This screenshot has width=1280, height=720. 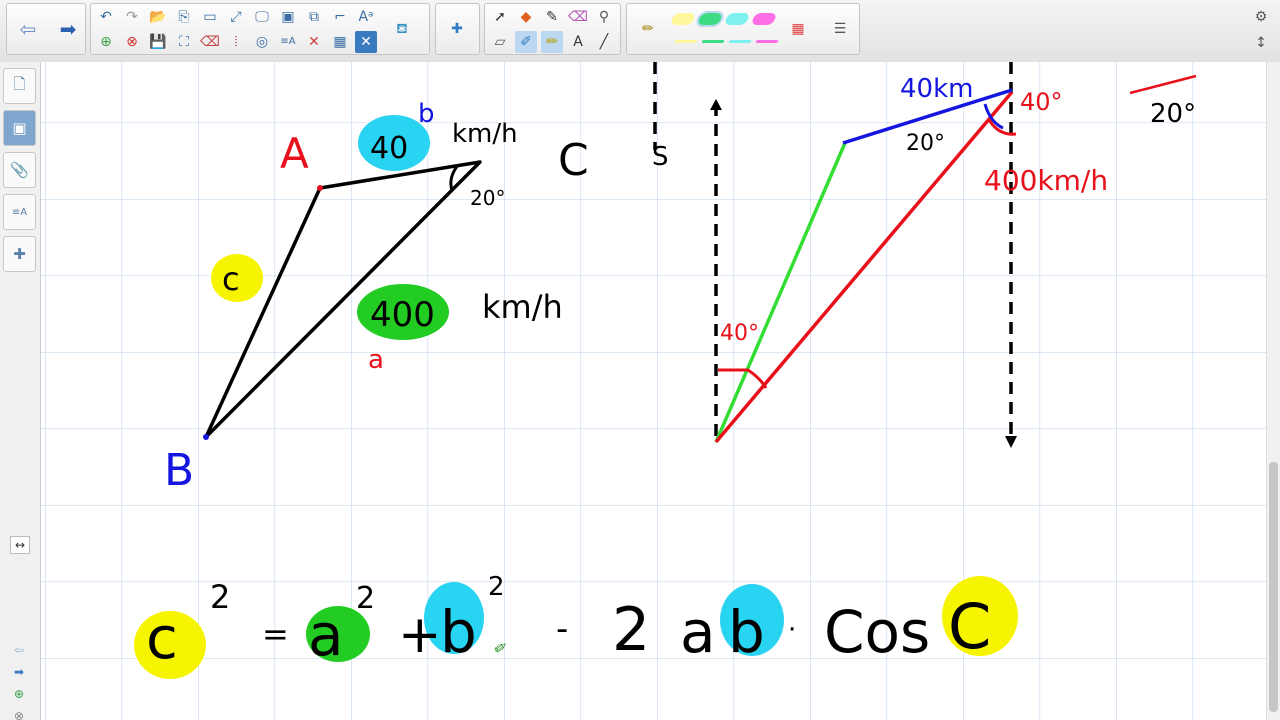 What do you see at coordinates (210, 42) in the screenshot?
I see `clear-ink-icon: ⌫` at bounding box center [210, 42].